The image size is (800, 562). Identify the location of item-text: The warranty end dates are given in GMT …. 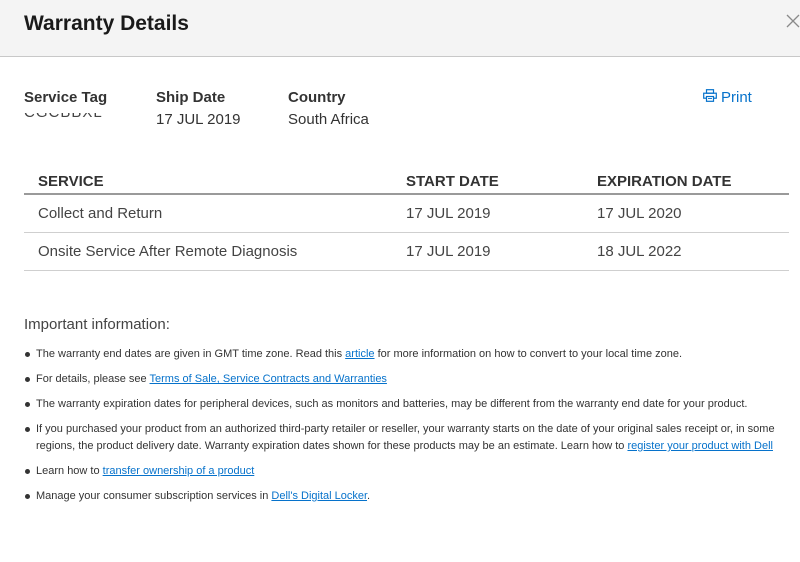
(190, 354).